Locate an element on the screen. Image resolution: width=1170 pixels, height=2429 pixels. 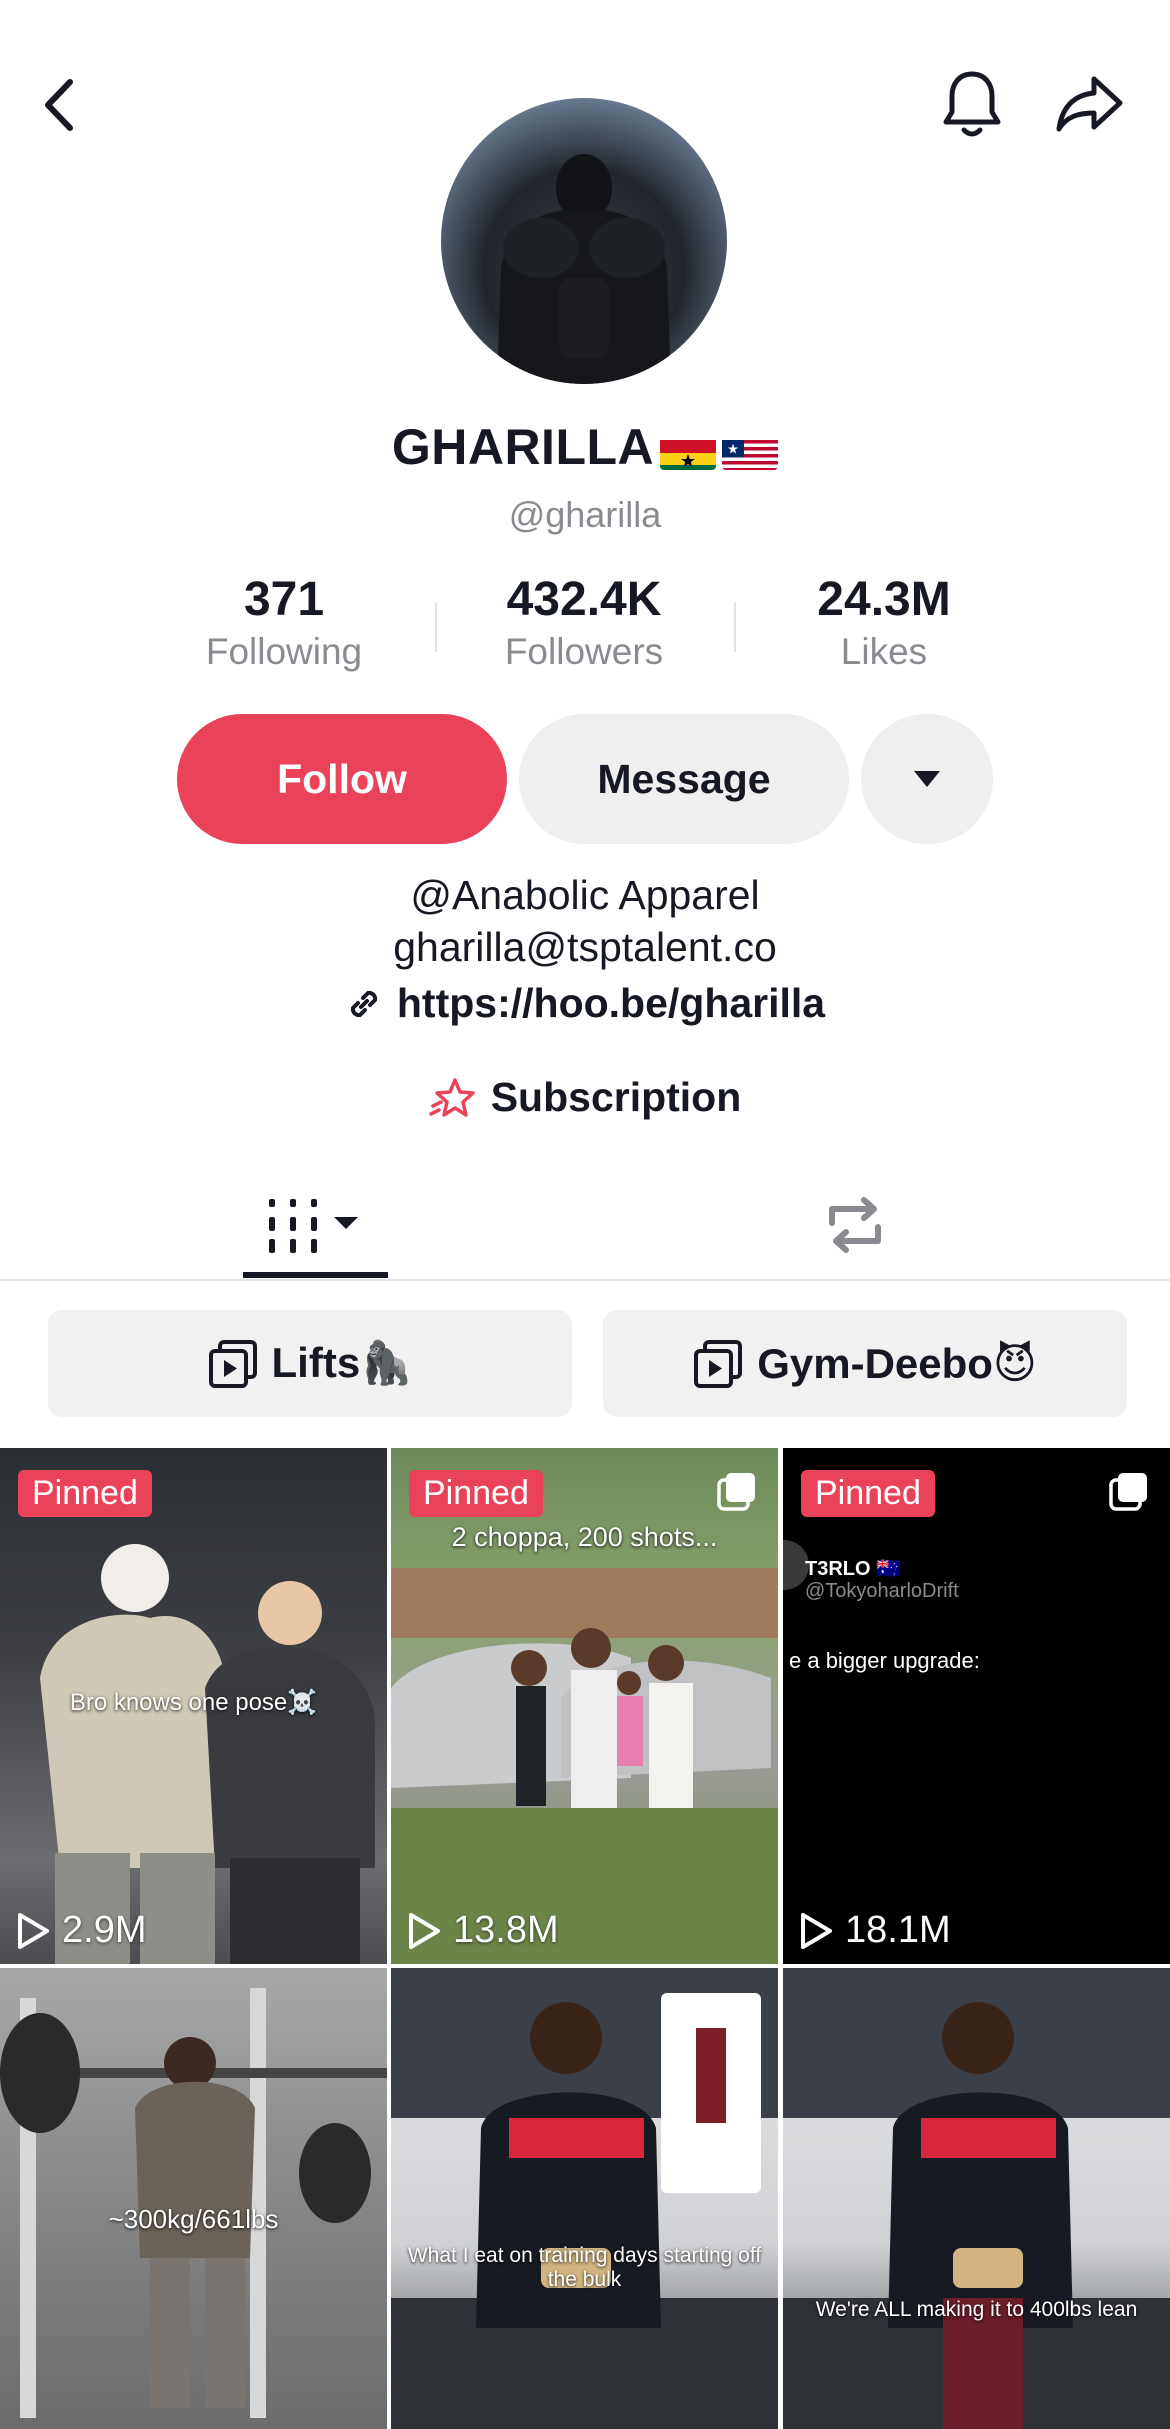
bell-icon is located at coordinates (972, 104).